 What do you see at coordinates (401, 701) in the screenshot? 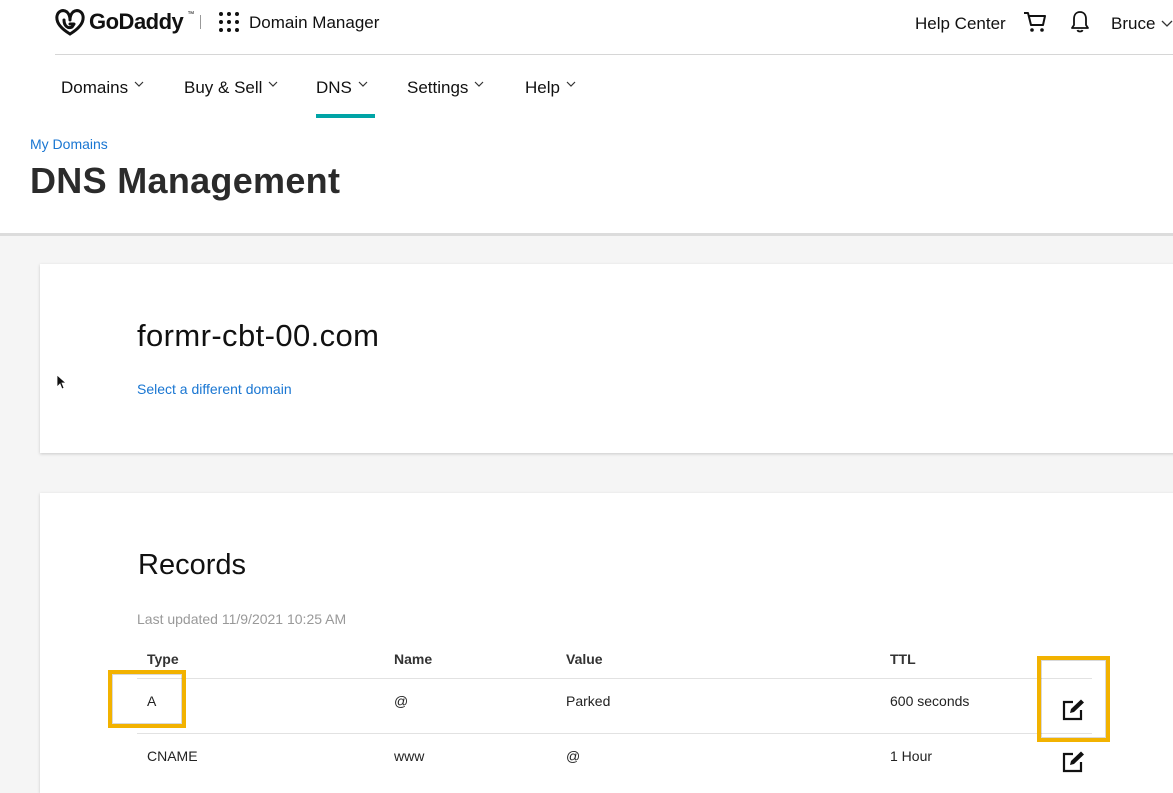
I see `record-name: @` at bounding box center [401, 701].